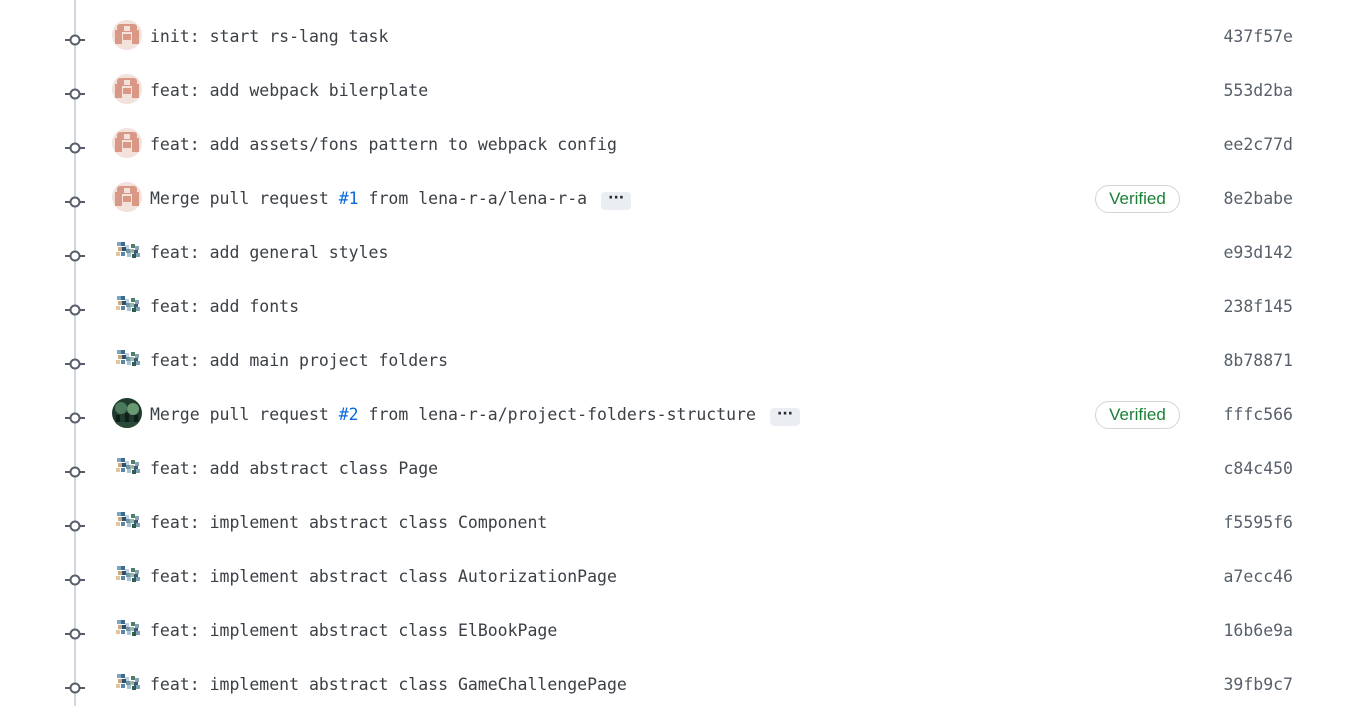 The height and width of the screenshot is (712, 1352). I want to click on commit-message-link: feat: add main project folders, so click(299, 361).